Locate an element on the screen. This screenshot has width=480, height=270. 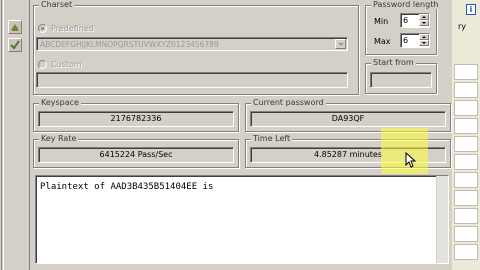
predefined-label: Predefined is located at coordinates (72, 28).